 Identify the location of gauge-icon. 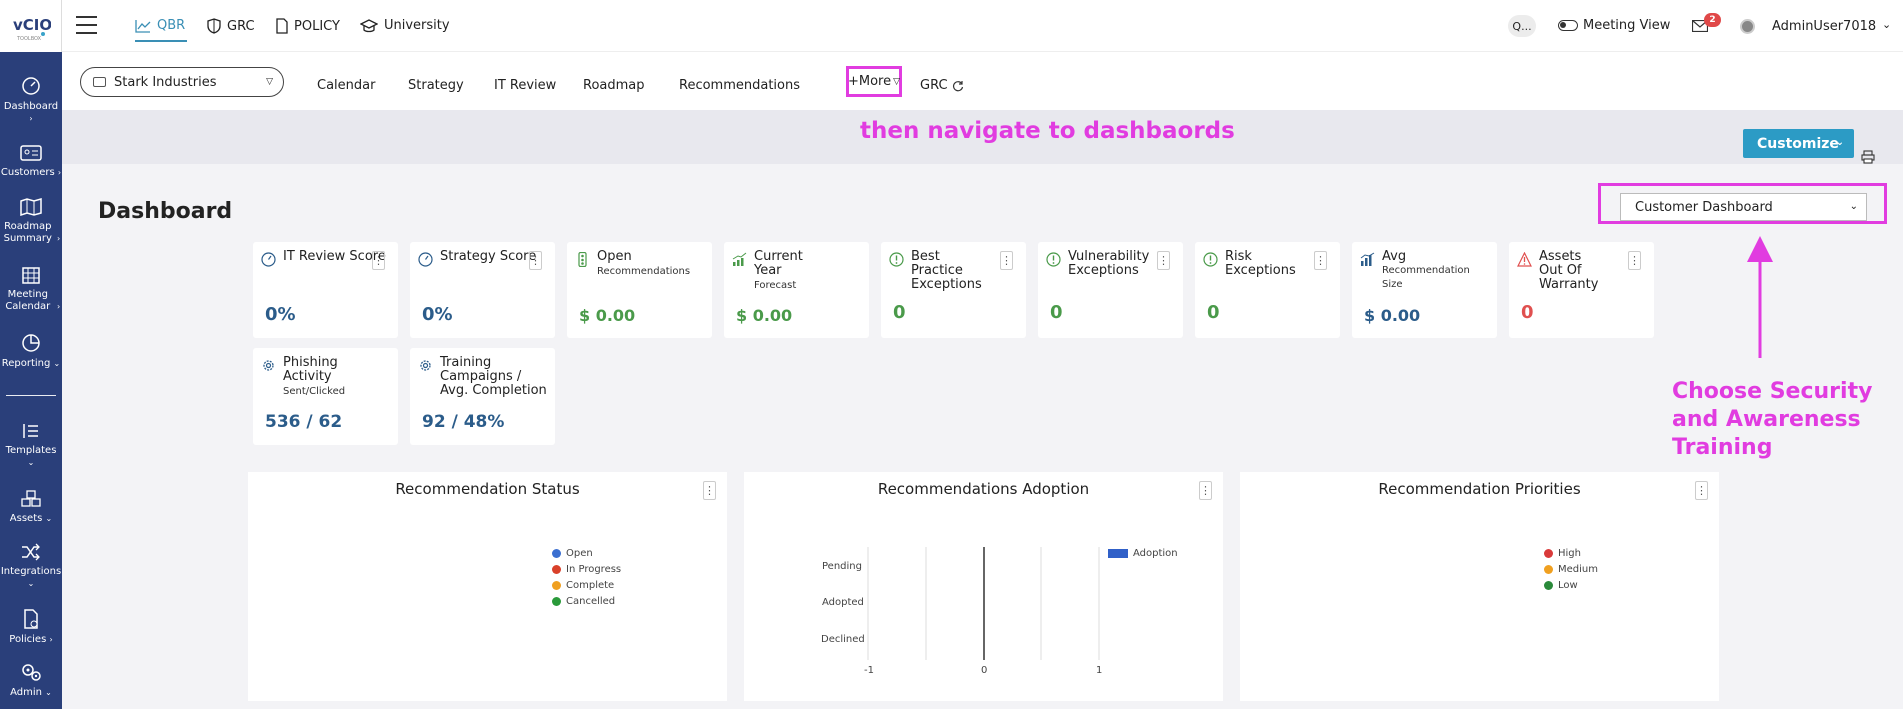
(268, 259).